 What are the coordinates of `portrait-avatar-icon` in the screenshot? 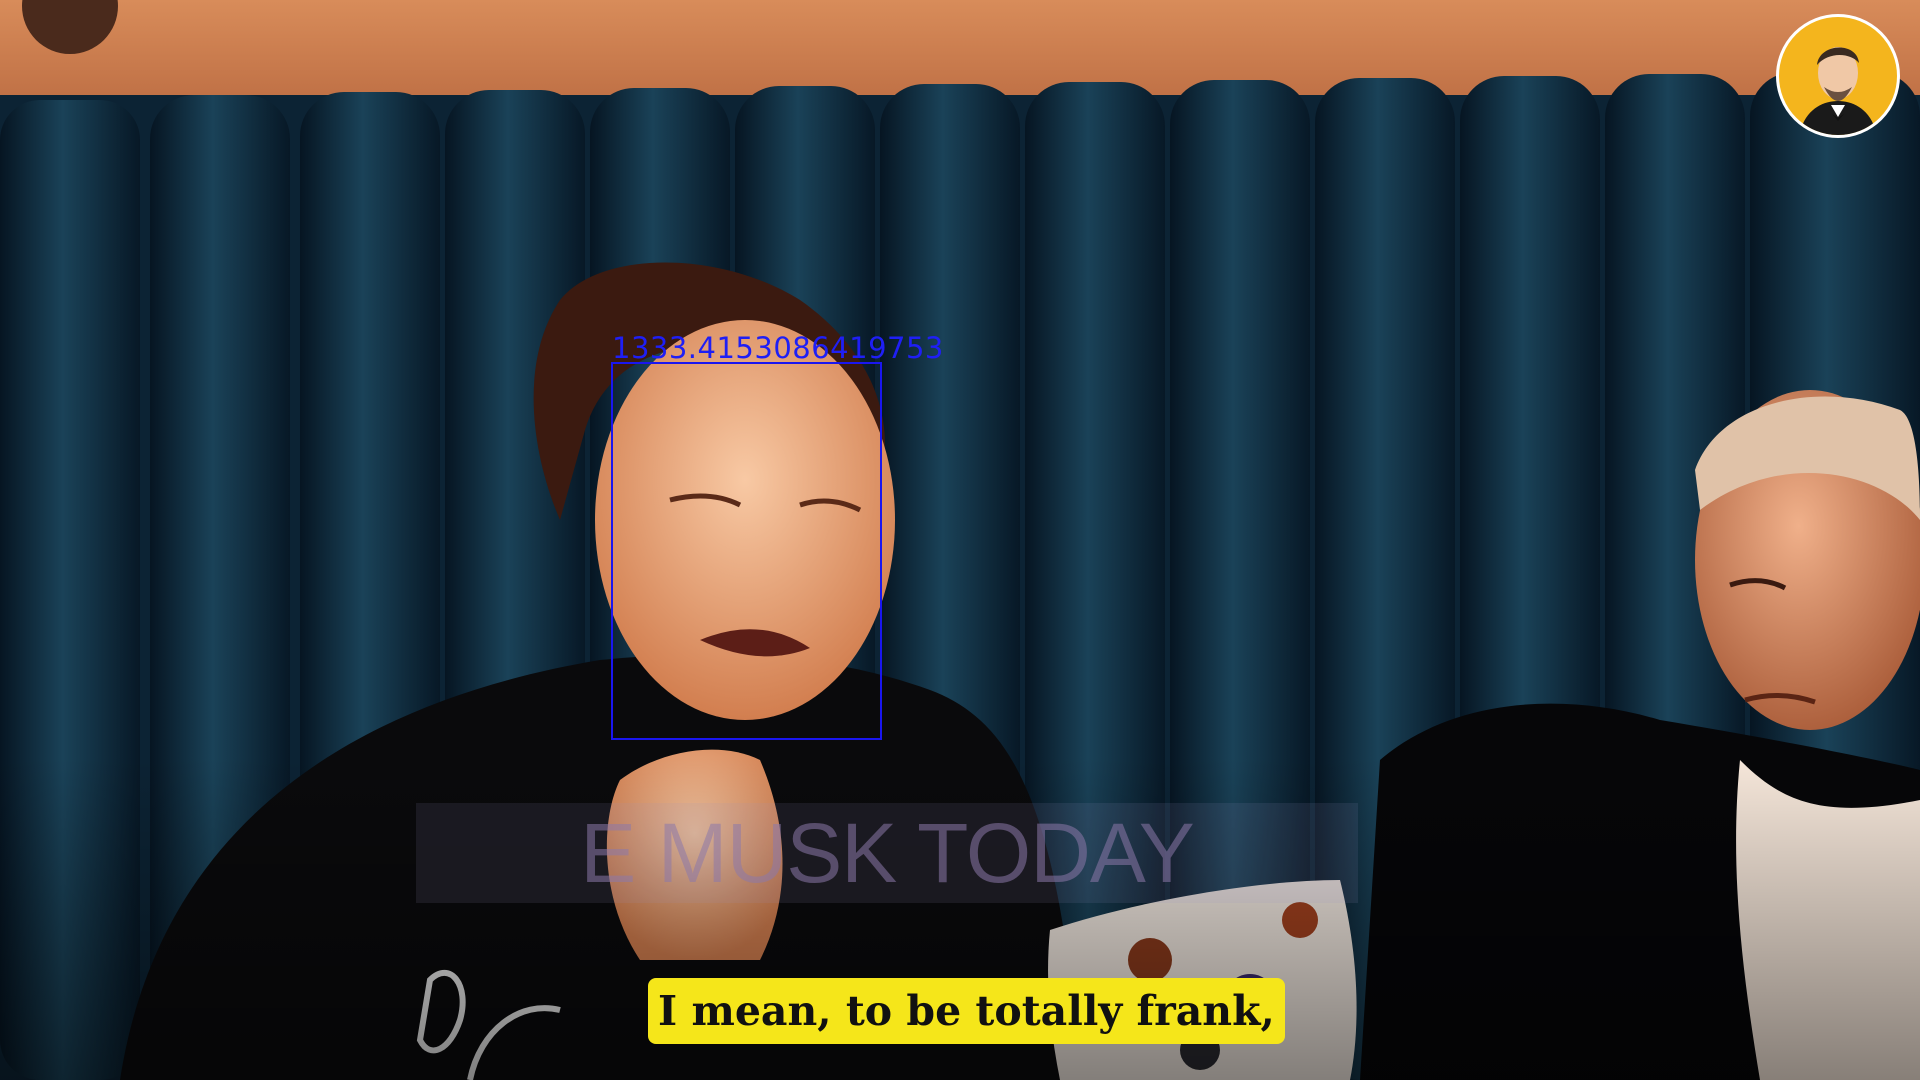 It's located at (1838, 76).